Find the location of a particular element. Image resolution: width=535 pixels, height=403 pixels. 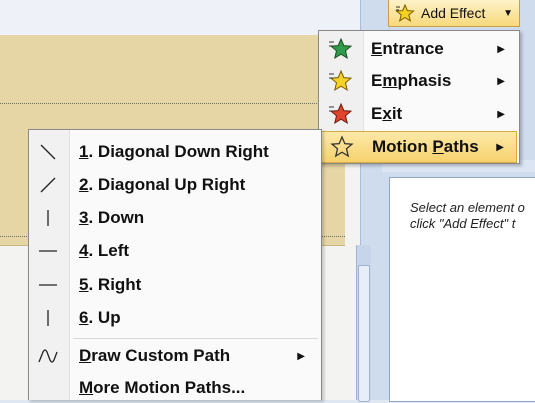

menu-item-right: 5. Right is located at coordinates (174, 285).